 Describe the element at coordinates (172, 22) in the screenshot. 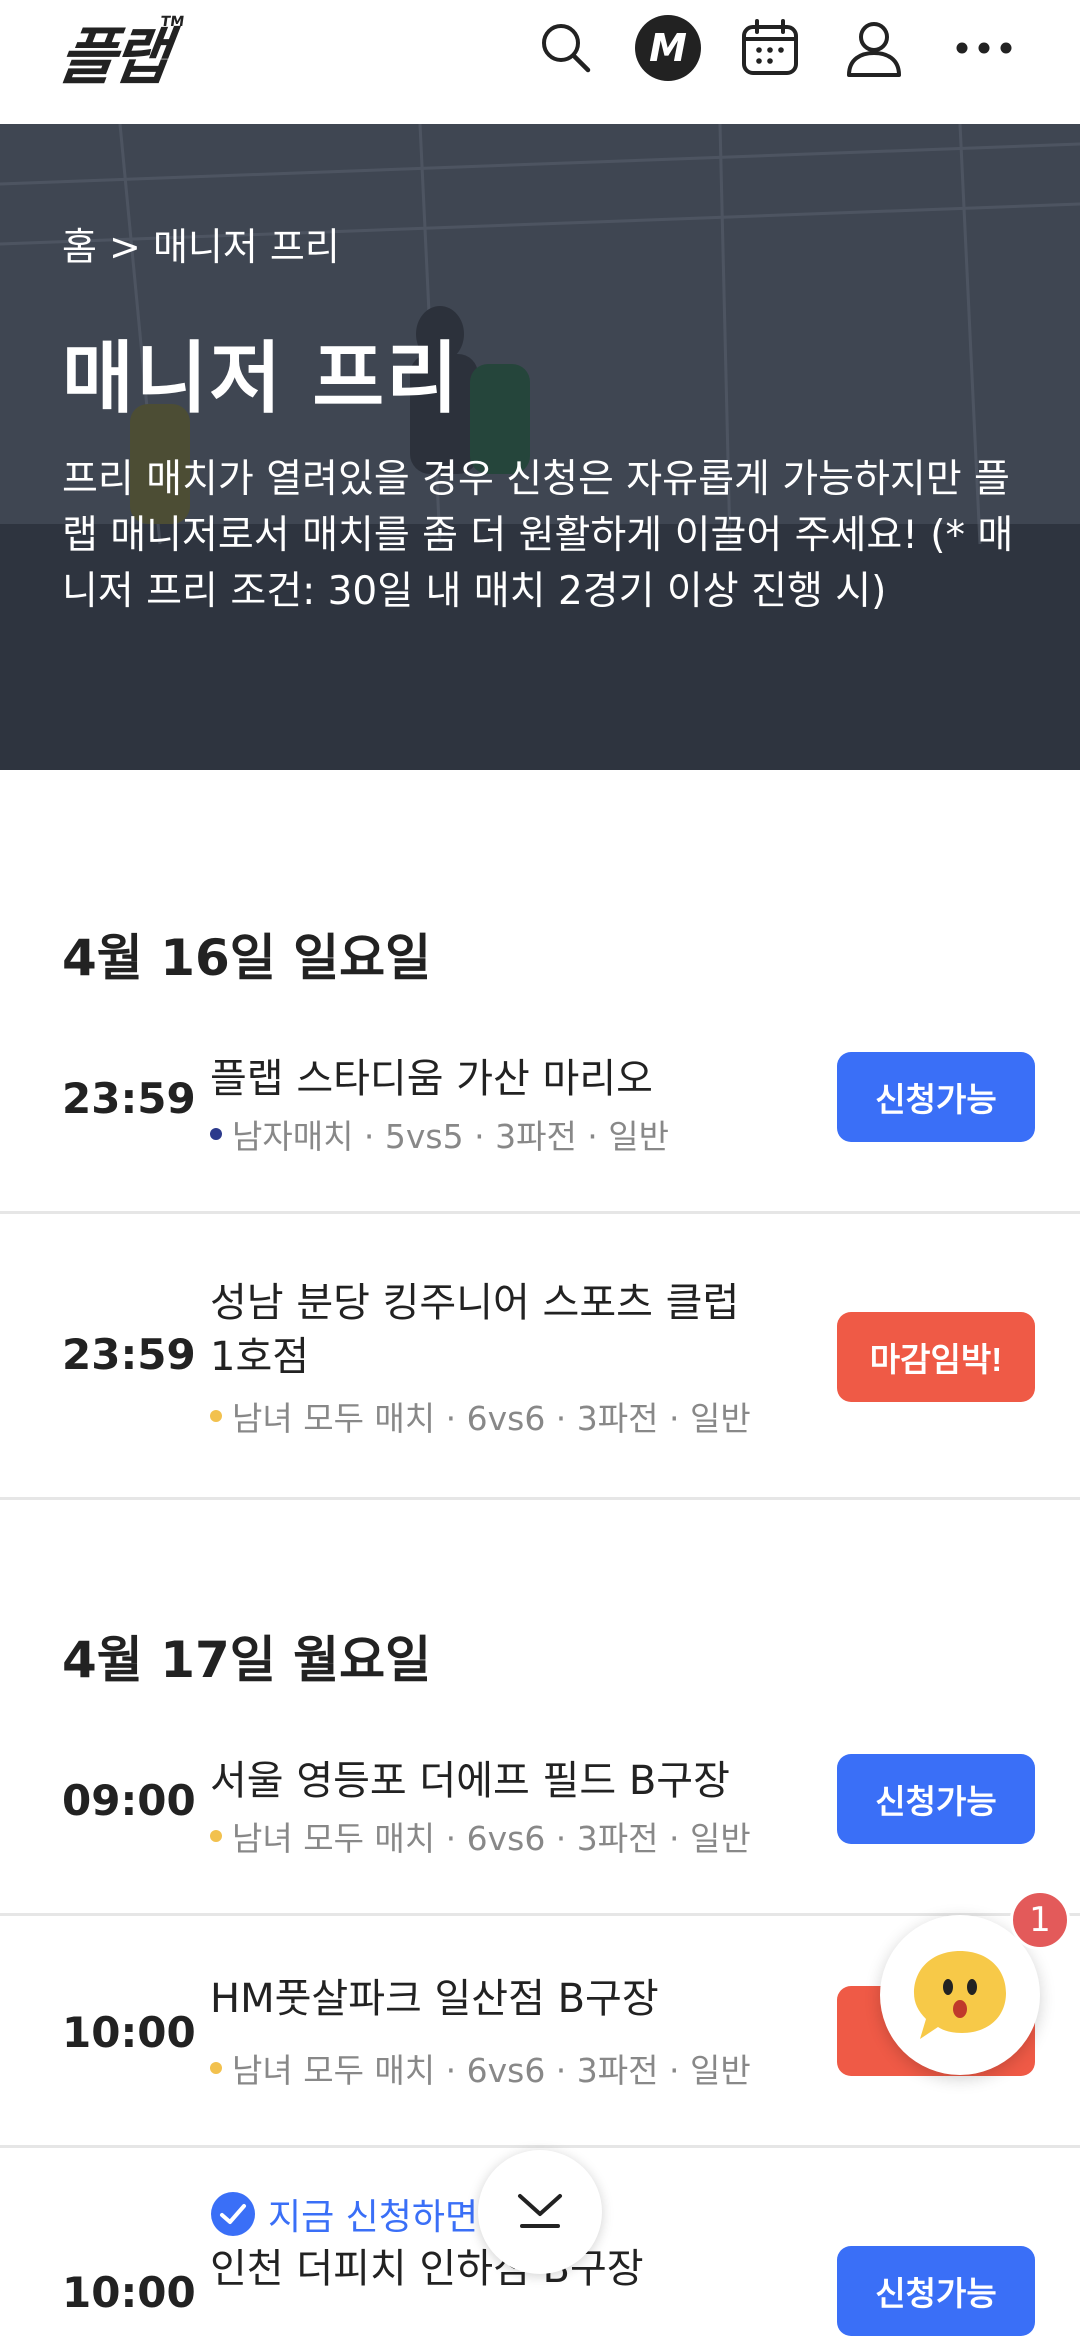

I see `logo-trademark: TM` at that location.